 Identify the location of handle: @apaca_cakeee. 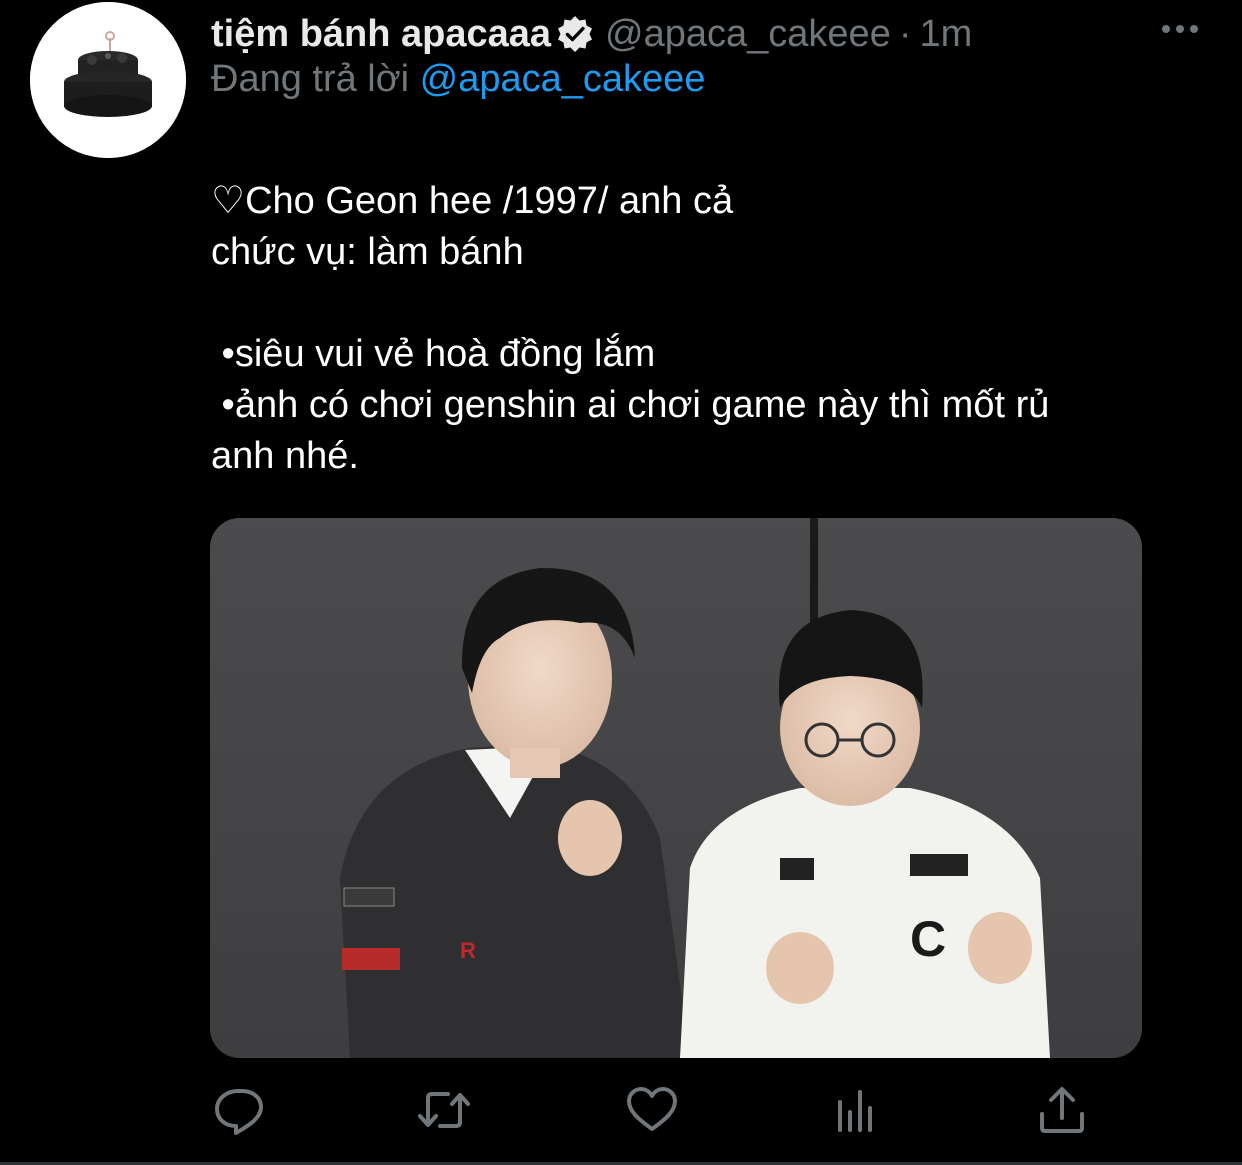
(748, 34).